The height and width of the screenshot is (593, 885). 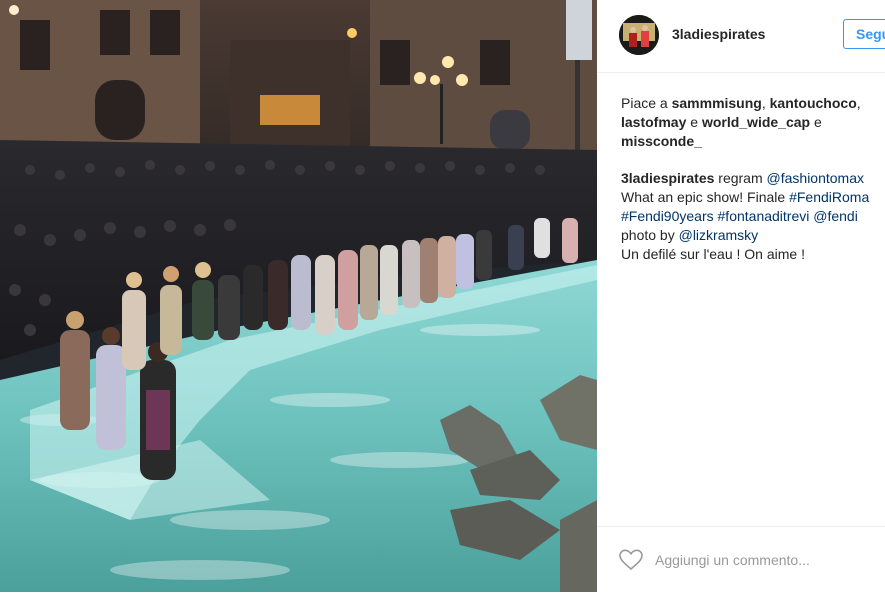 I want to click on liker-link: sammmisung, so click(x=717, y=103).